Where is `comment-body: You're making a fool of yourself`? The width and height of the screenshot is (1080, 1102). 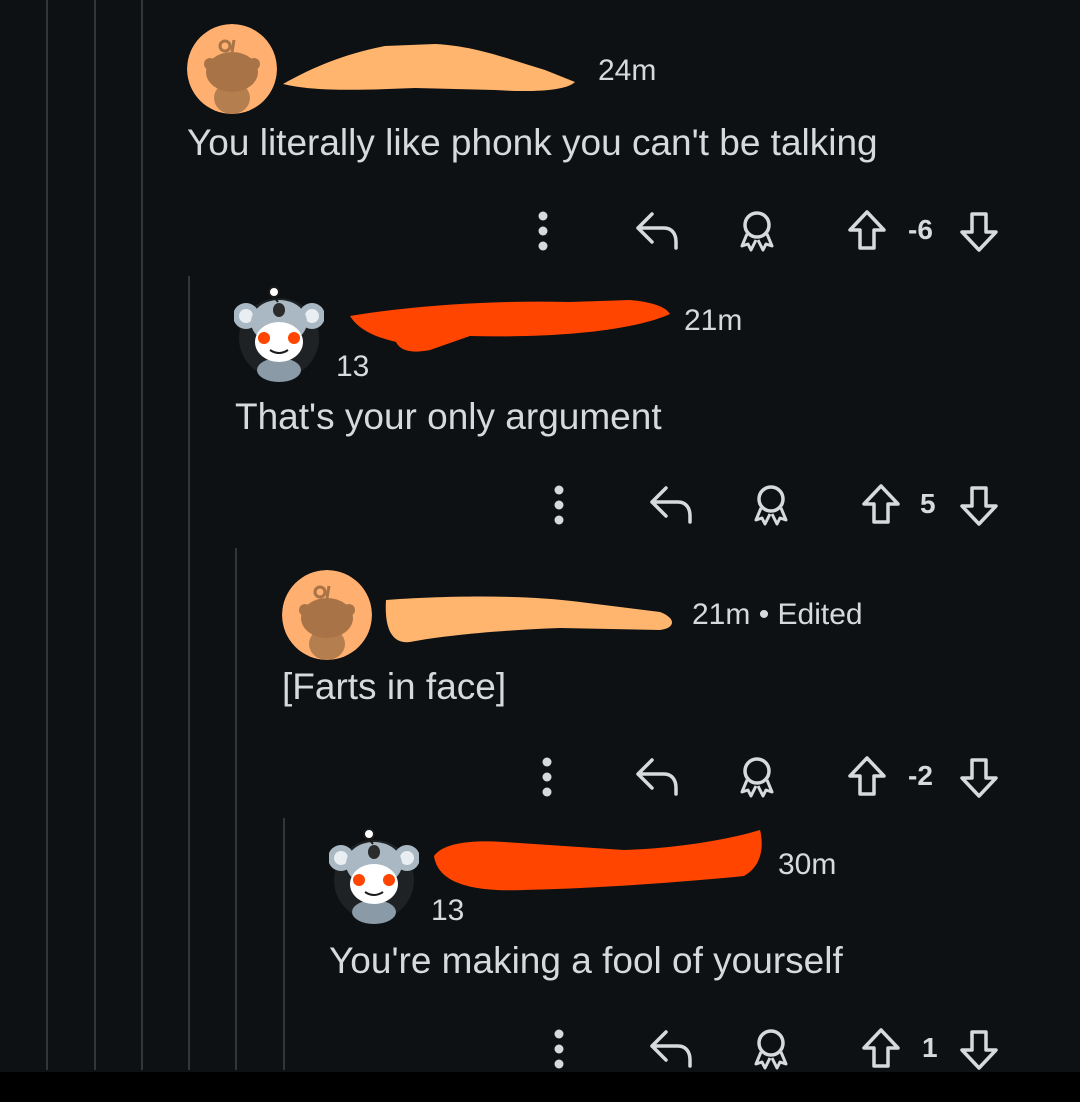 comment-body: You're making a fool of yourself is located at coordinates (586, 960).